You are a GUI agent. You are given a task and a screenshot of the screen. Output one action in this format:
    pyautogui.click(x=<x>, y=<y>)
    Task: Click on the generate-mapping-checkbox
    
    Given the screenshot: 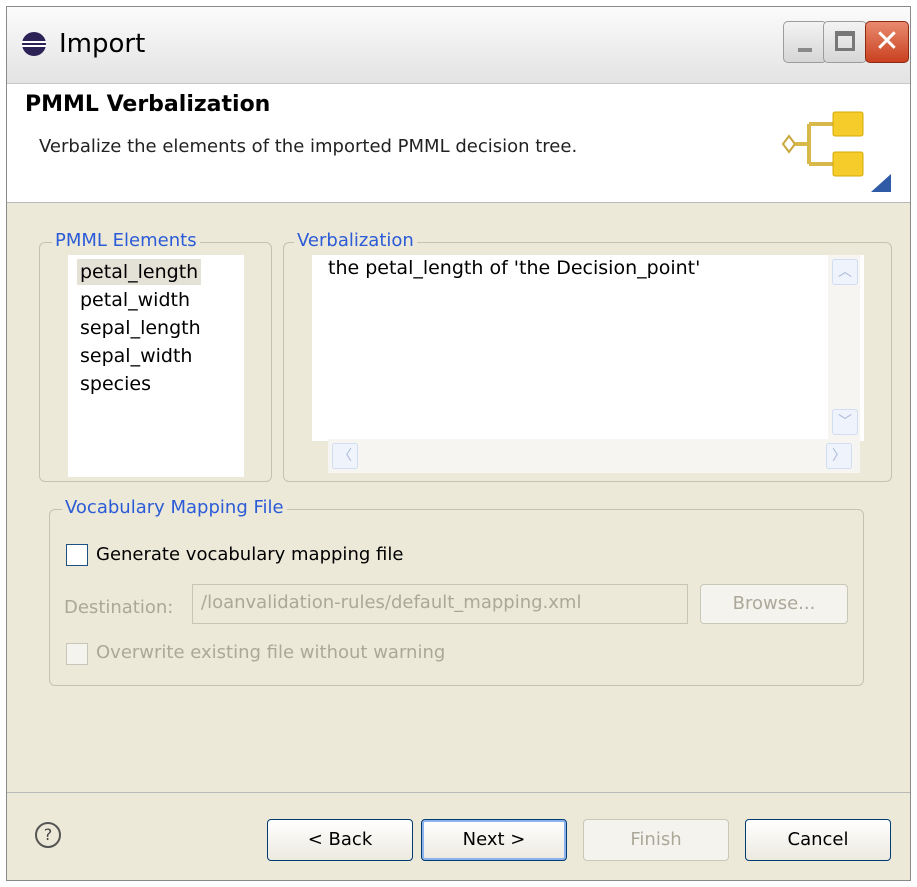 What is the action you would take?
    pyautogui.click(x=77, y=555)
    